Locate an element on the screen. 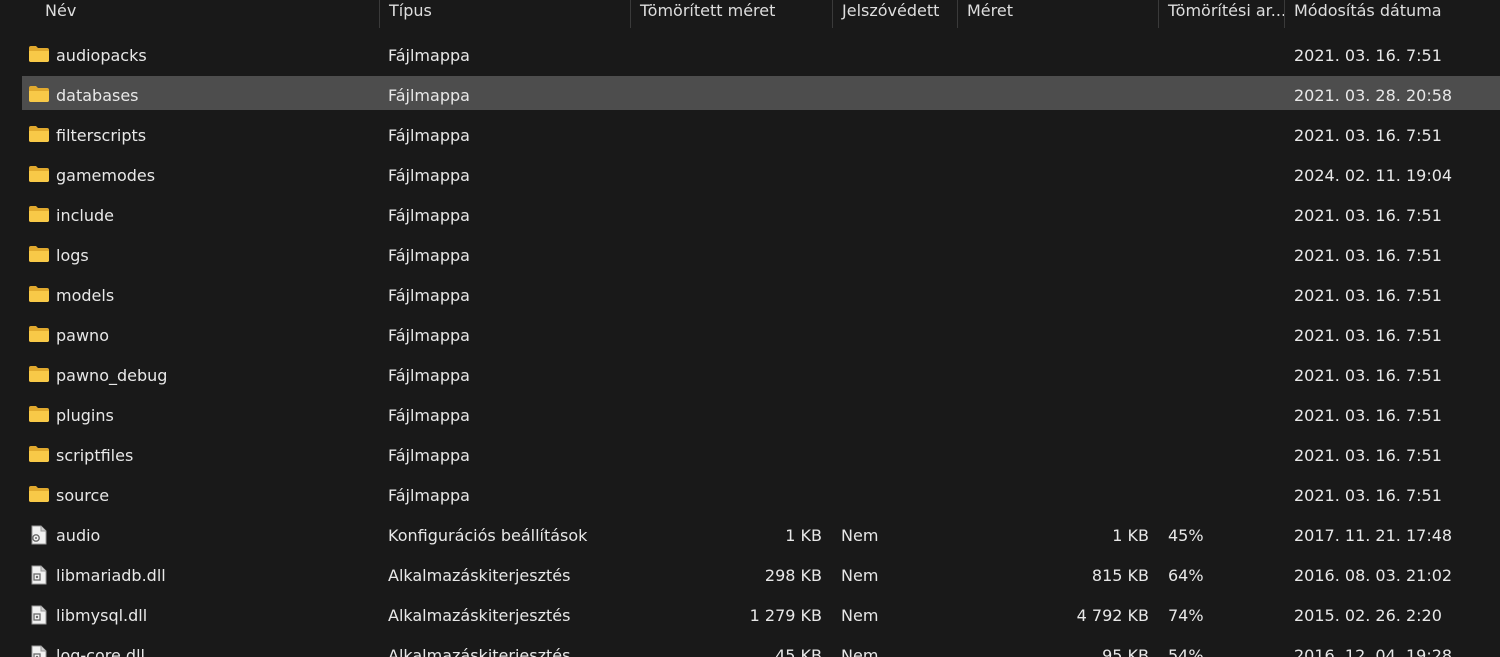 This screenshot has height=657, width=1500. cell-name: audiopacks is located at coordinates (101, 55).